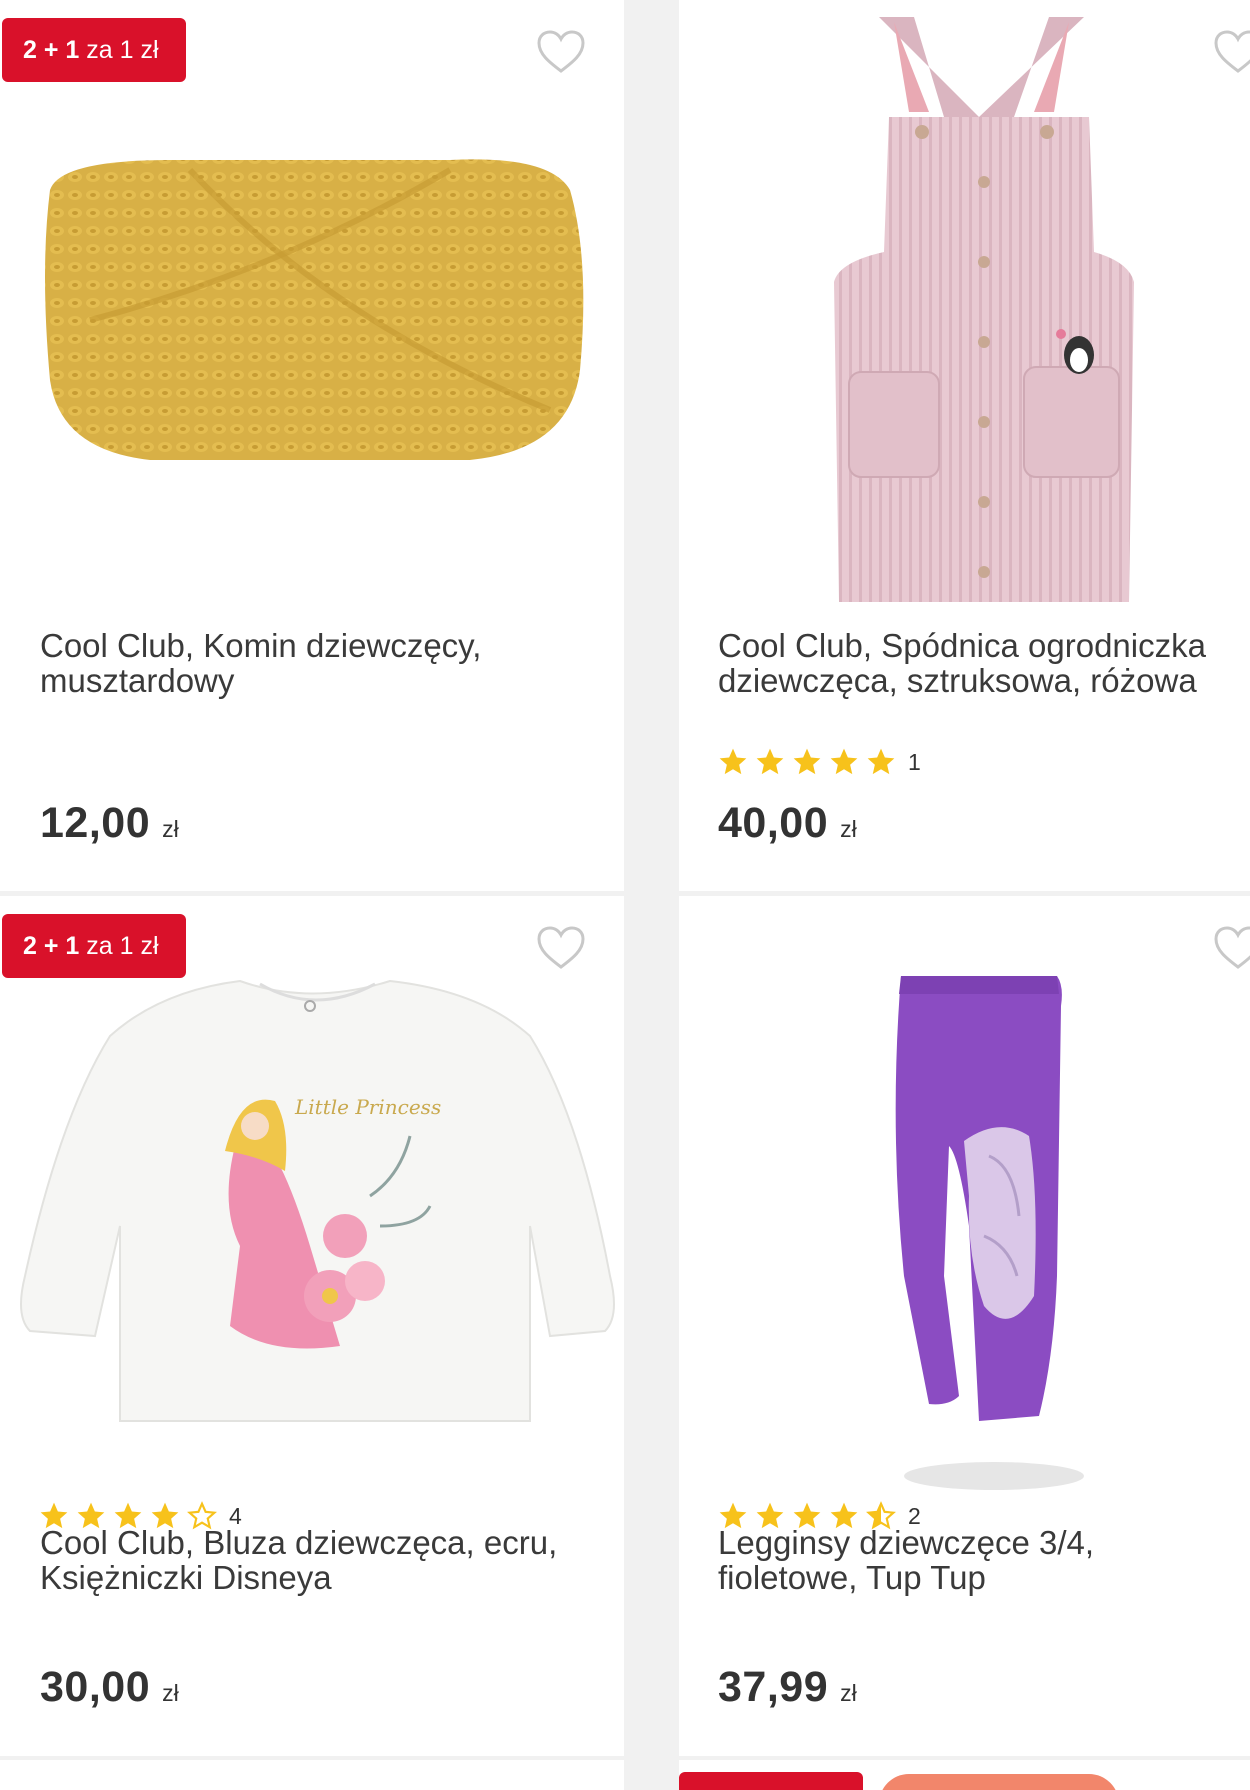 This screenshot has height=1790, width=1250. Describe the element at coordinates (787, 823) in the screenshot. I see `product-price: 40,00 zł` at that location.